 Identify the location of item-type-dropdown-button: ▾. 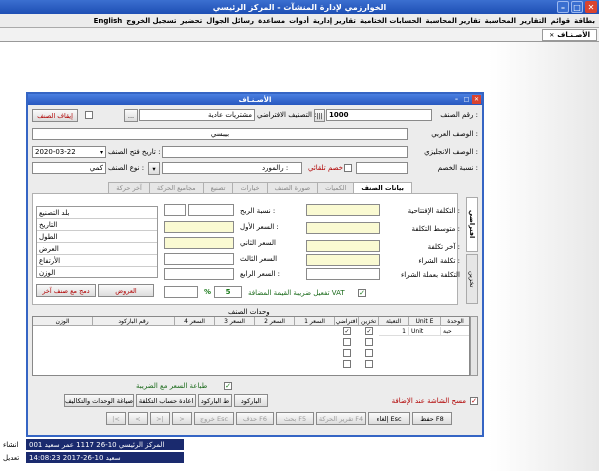
(154, 168).